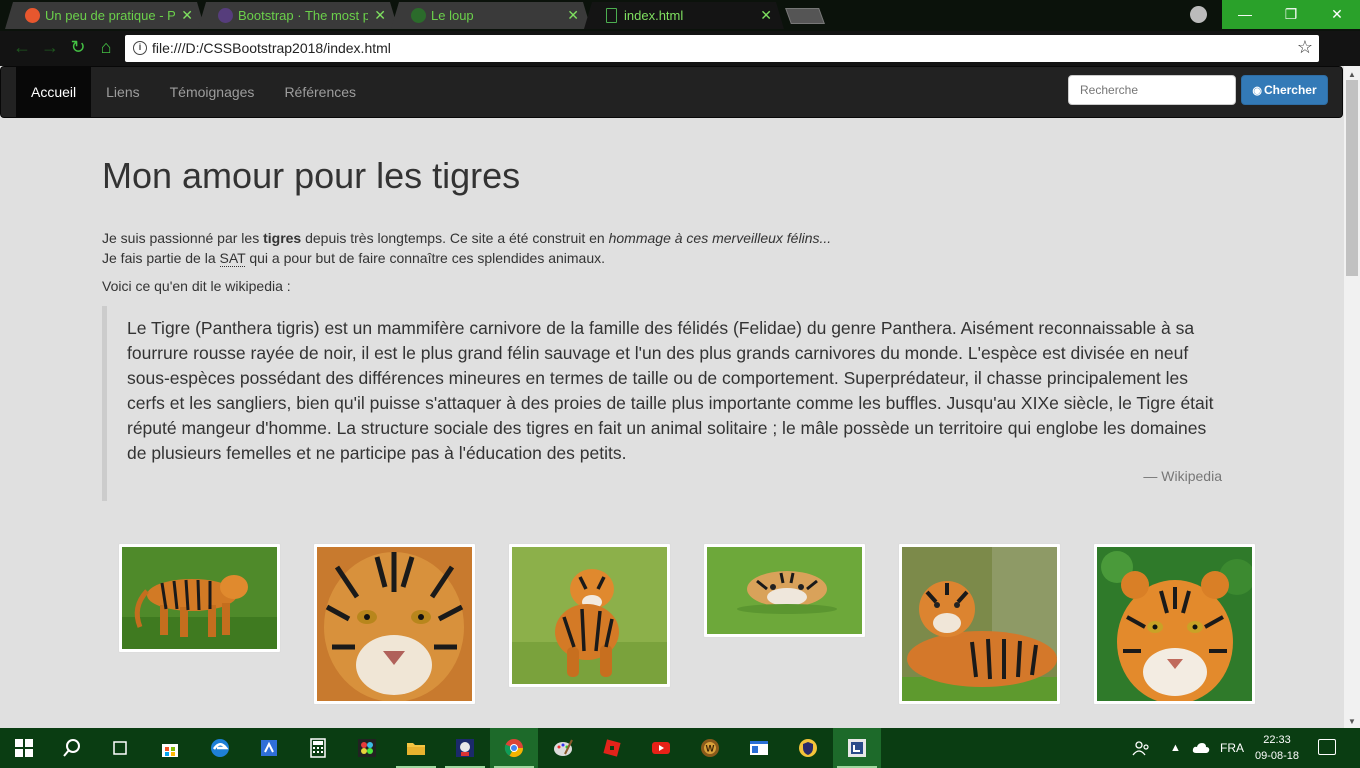 The height and width of the screenshot is (768, 1360). What do you see at coordinates (269, 748) in the screenshot?
I see `taskbar-installer` at bounding box center [269, 748].